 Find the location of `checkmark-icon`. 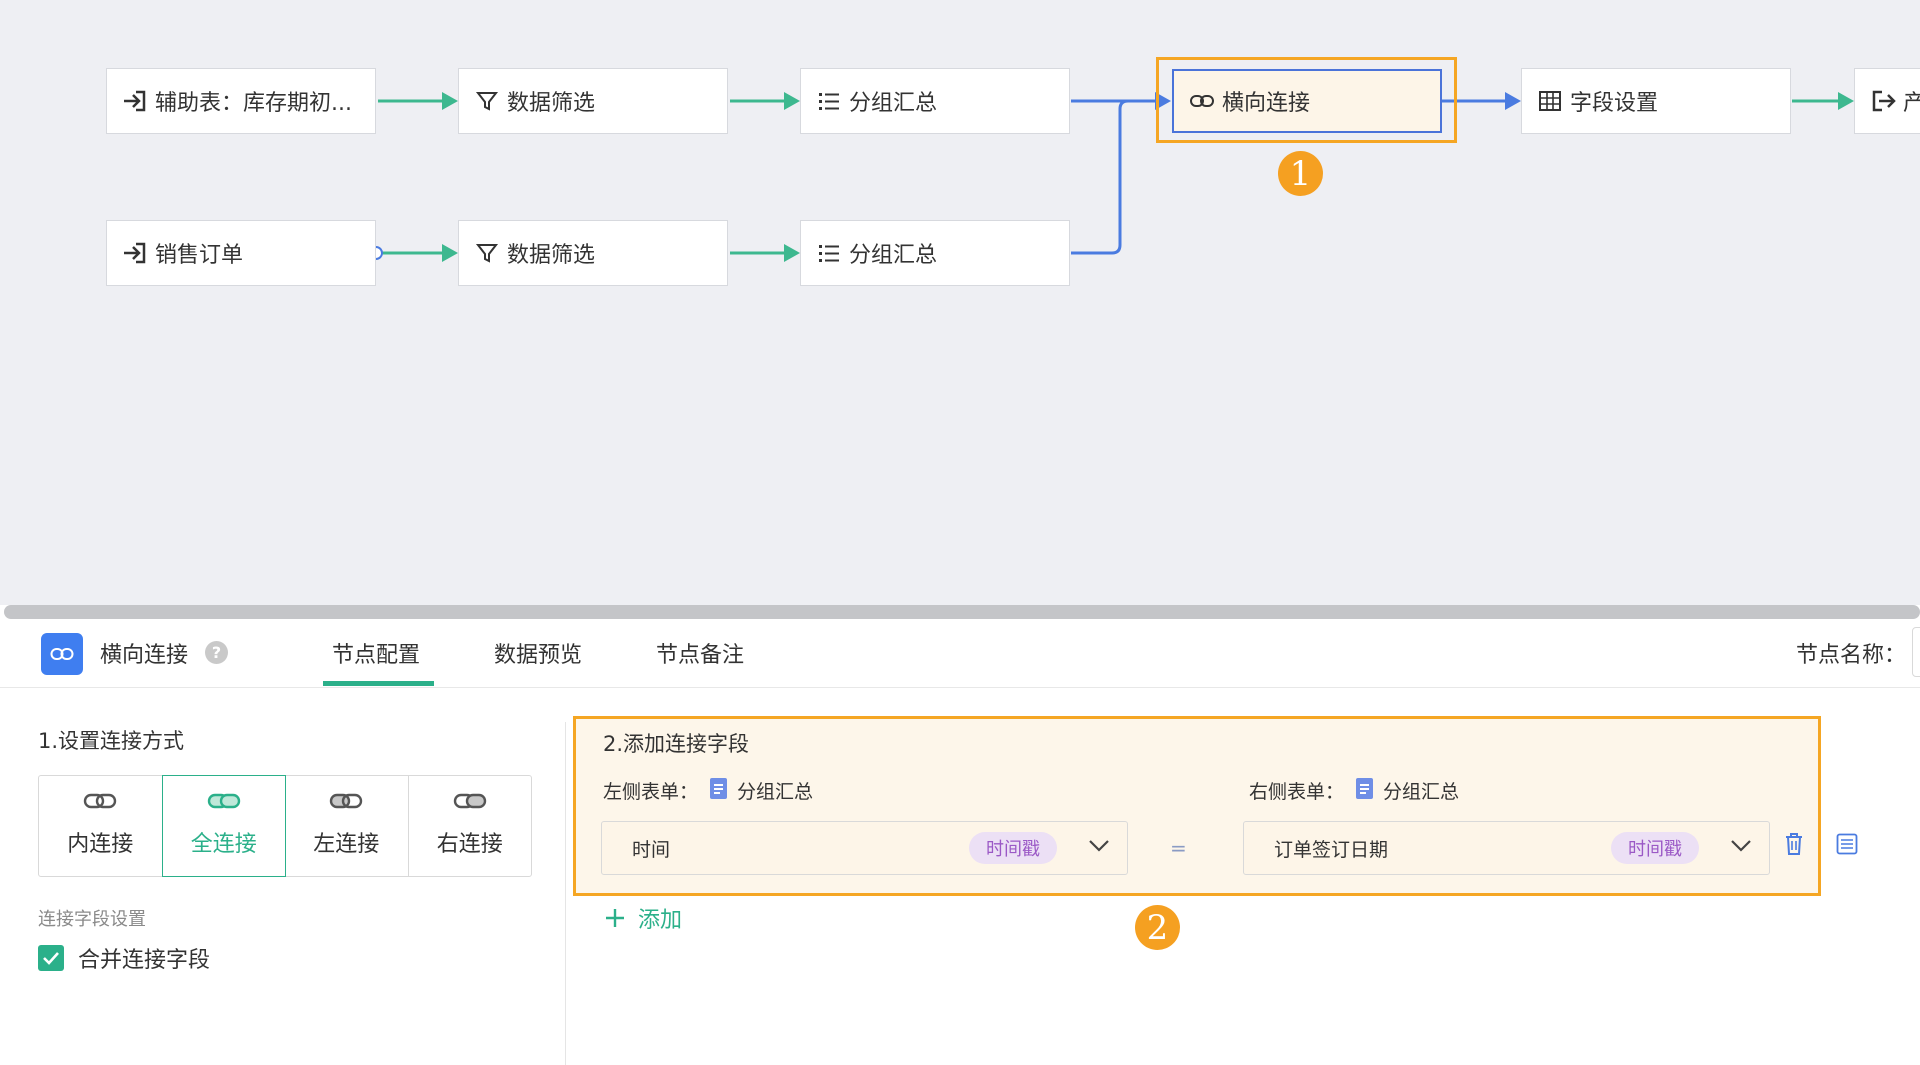

checkmark-icon is located at coordinates (51, 958).